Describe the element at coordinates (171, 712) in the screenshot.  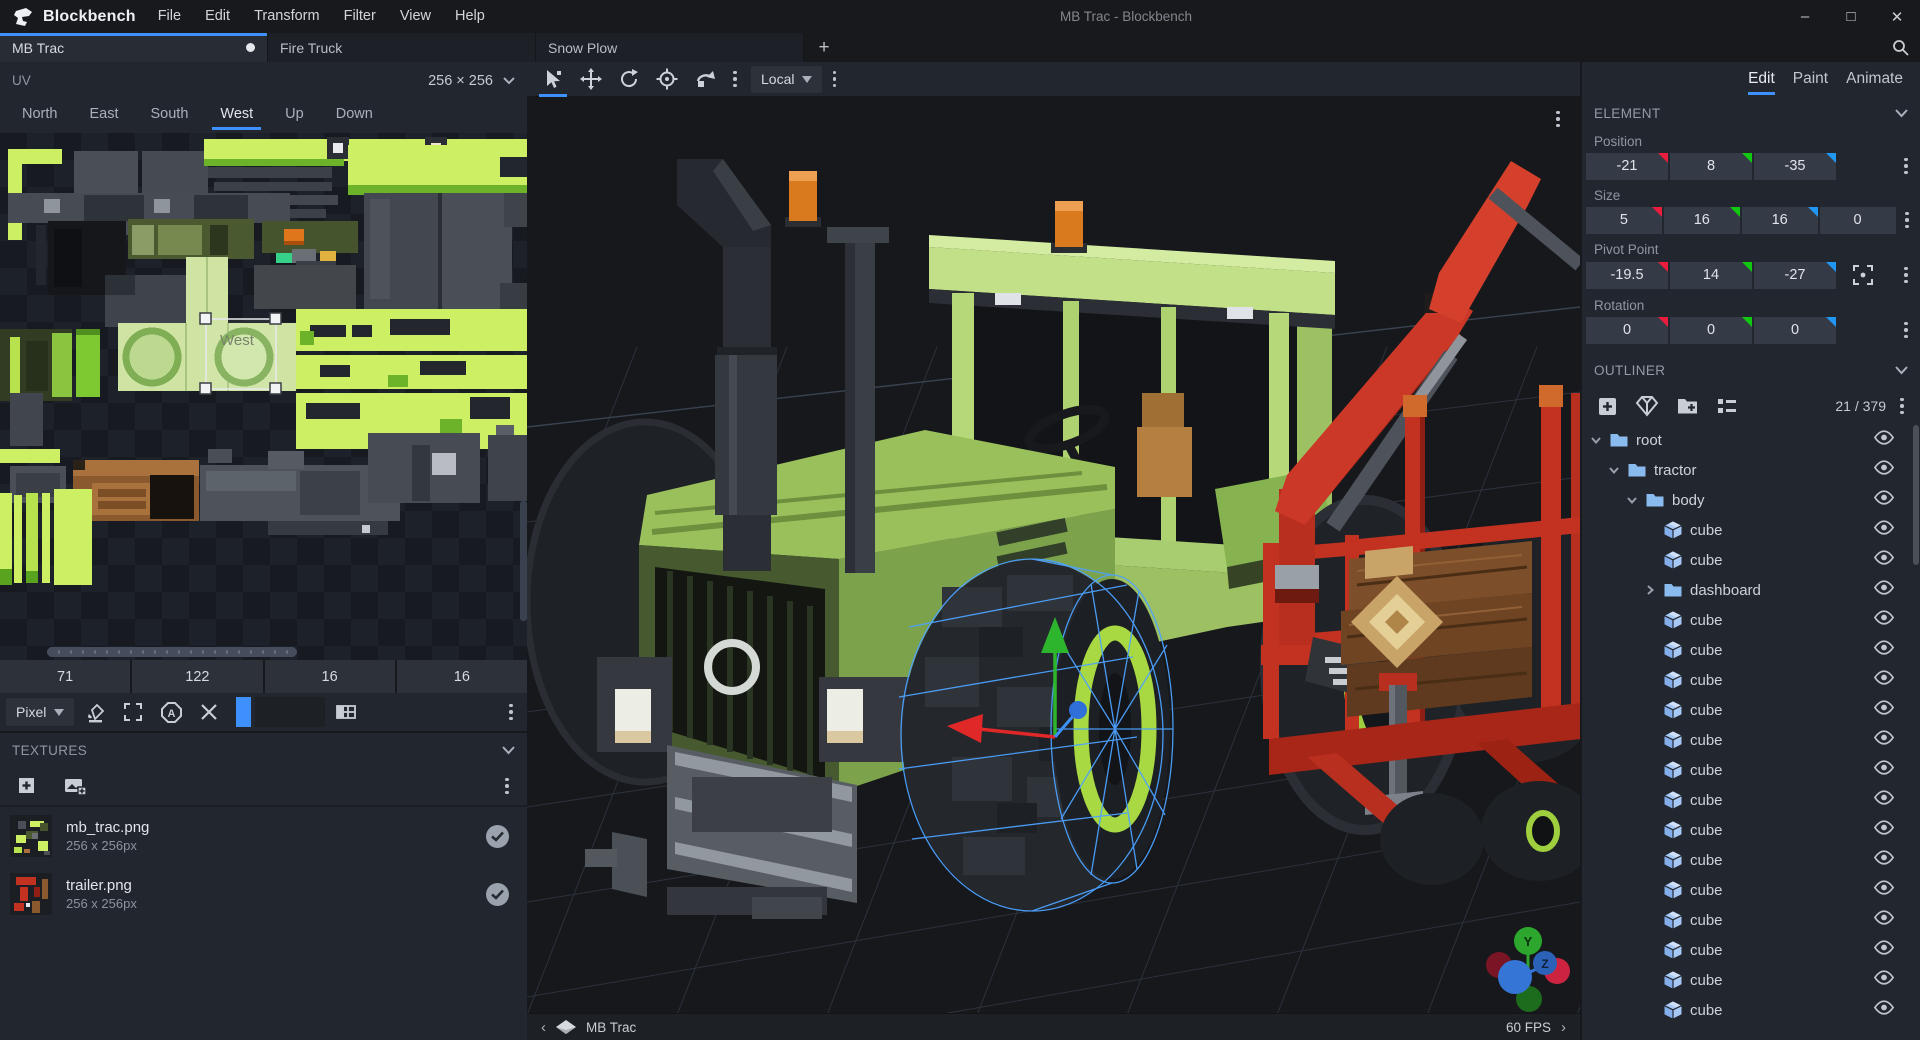
I see `auto-uv-icon: A` at that location.